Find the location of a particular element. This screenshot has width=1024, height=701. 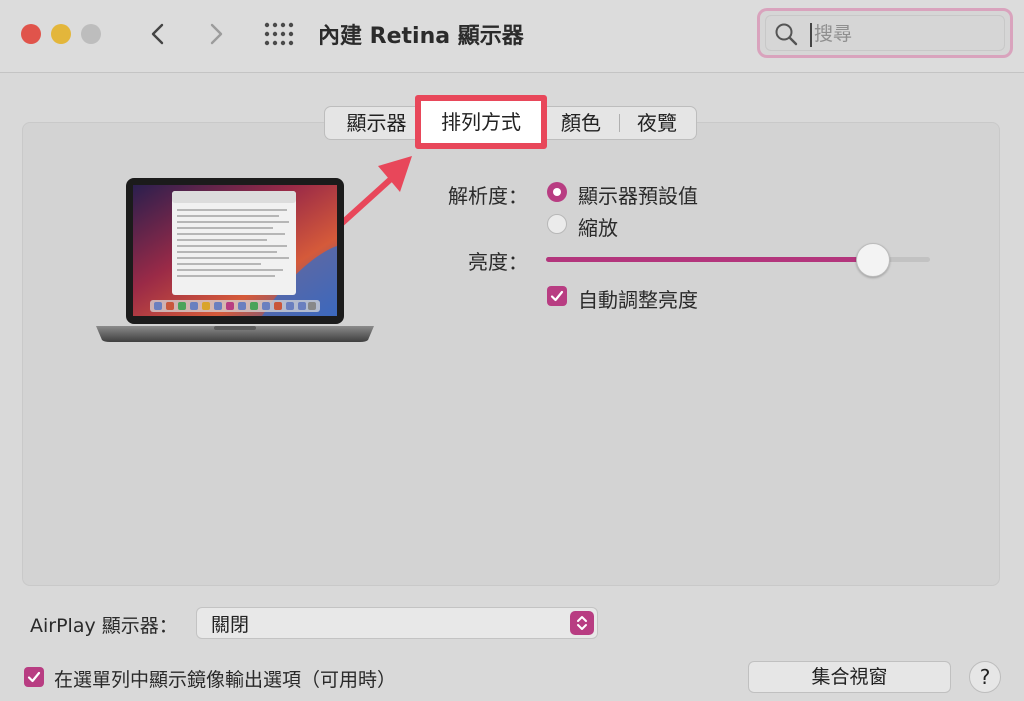

title-bar: 內建 Retina 顯示器 is located at coordinates (512, 36).